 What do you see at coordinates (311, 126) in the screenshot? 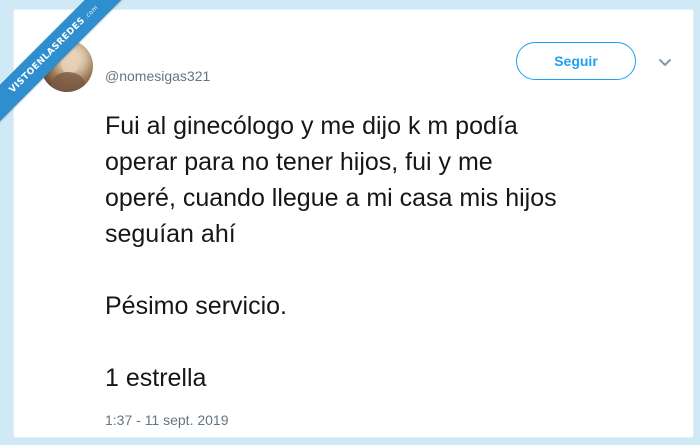
I see `tweet-line: Fui al ginecólogo y me dijo k m podía` at bounding box center [311, 126].